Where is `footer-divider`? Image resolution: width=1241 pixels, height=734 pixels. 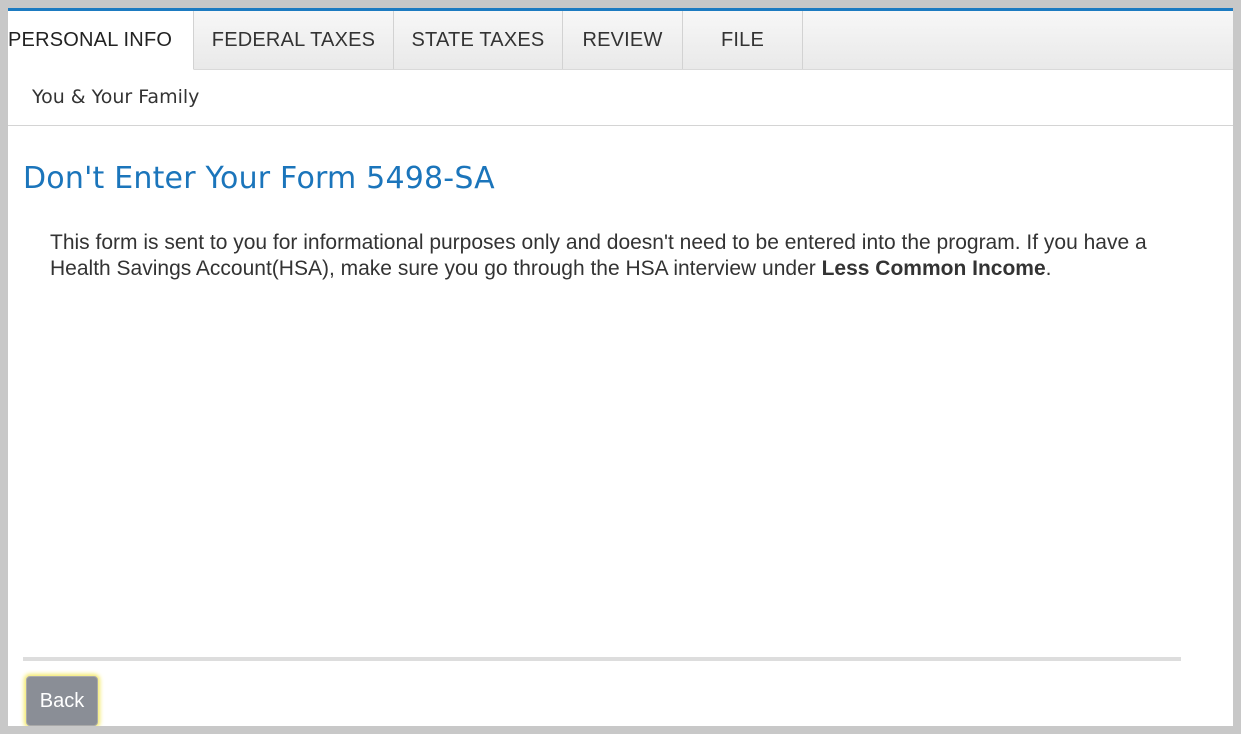
footer-divider is located at coordinates (602, 659).